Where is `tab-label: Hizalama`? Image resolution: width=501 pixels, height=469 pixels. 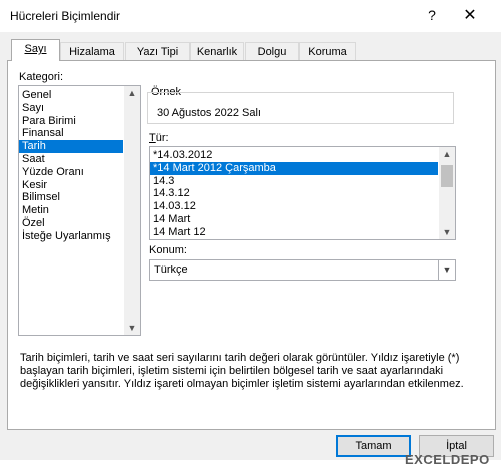
tab-label: Hizalama is located at coordinates (92, 52).